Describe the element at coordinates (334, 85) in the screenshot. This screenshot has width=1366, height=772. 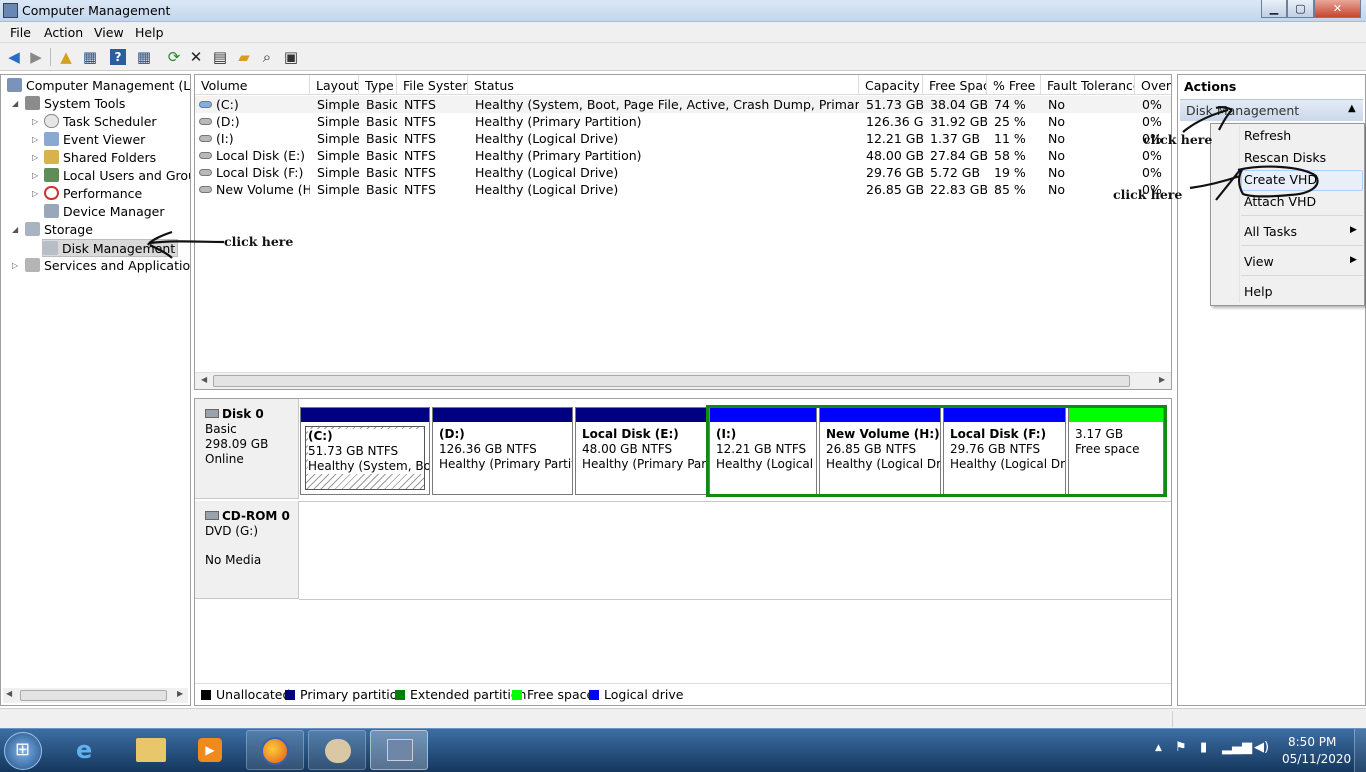
I see `column-header: Layout` at that location.